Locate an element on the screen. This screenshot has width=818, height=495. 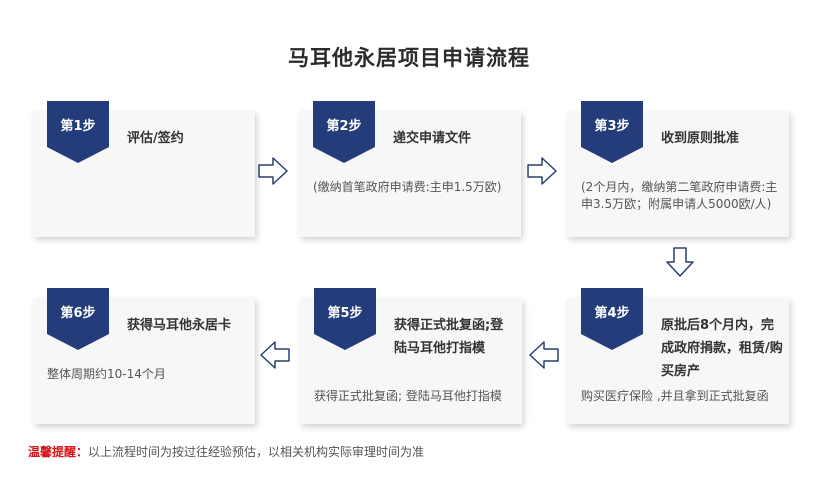
step-description: (2个月内，缴纳第二笔政府申请费:主申3.5万欧；附属申请人5000欧/人) is located at coordinates (679, 195).